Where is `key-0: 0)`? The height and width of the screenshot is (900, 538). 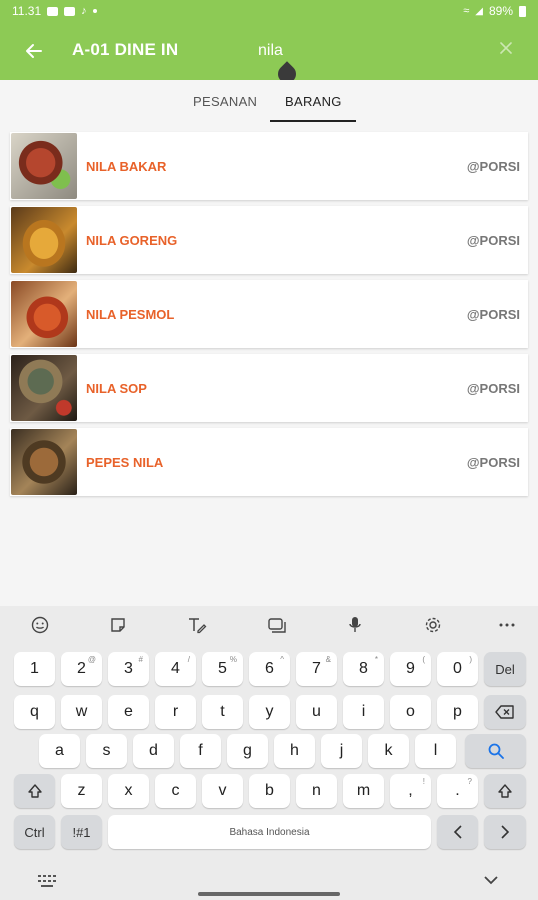 key-0: 0) is located at coordinates (457, 669).